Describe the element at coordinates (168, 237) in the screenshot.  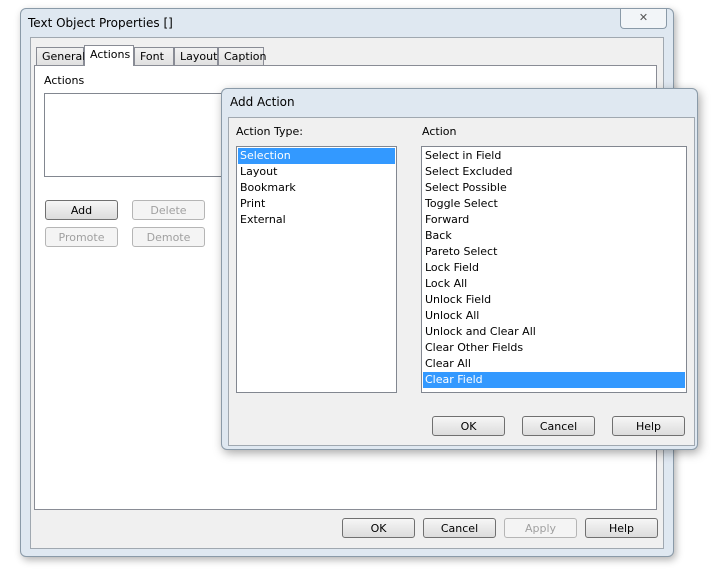
I see `demote-button: Demote` at that location.